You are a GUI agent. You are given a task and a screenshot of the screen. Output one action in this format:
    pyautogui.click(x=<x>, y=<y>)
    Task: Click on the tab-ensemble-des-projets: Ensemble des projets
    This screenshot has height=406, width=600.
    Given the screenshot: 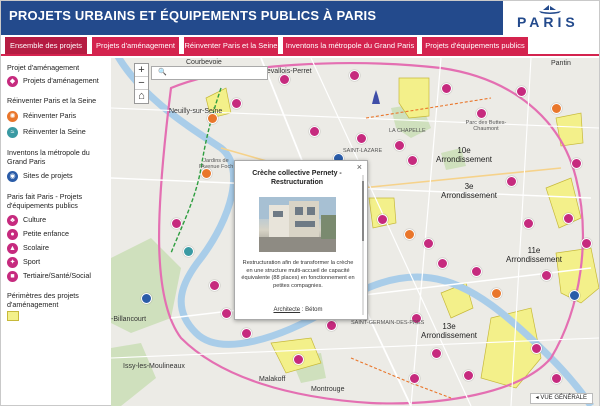 What is the action you would take?
    pyautogui.click(x=46, y=45)
    